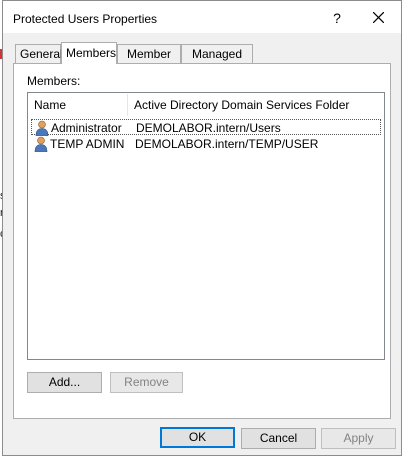 The image size is (404, 459). What do you see at coordinates (227, 144) in the screenshot?
I see `member-folder: DEMOLABOR.intern/TEMP/USER` at bounding box center [227, 144].